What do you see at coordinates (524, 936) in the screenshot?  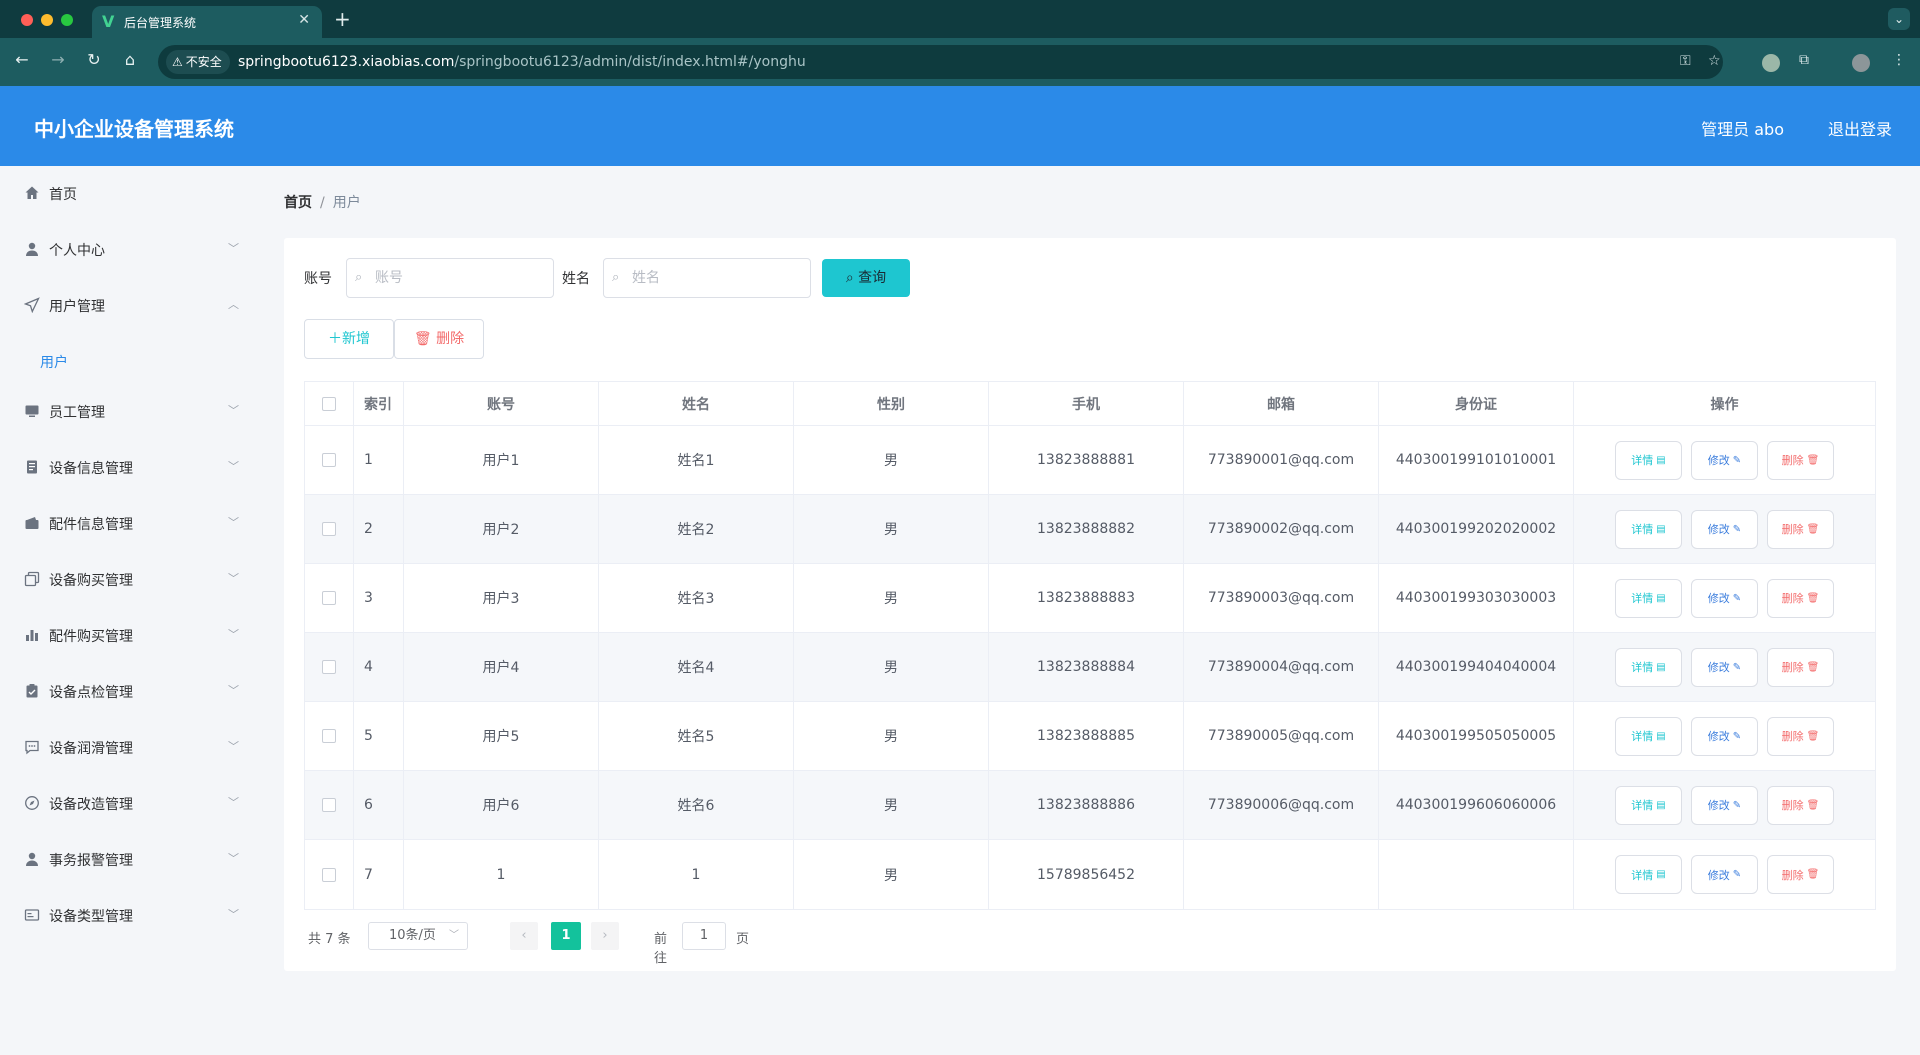 I see `prev-page-button: ‹` at bounding box center [524, 936].